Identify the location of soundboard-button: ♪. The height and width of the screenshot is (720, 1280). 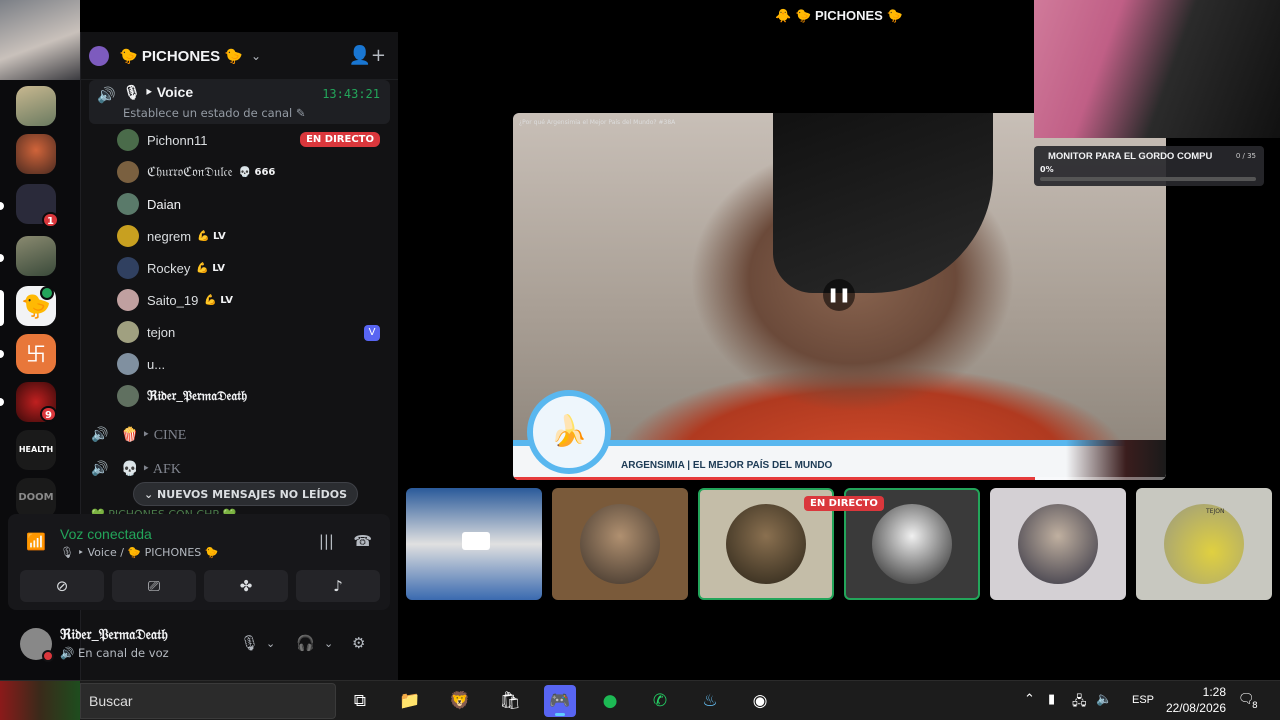
(338, 586).